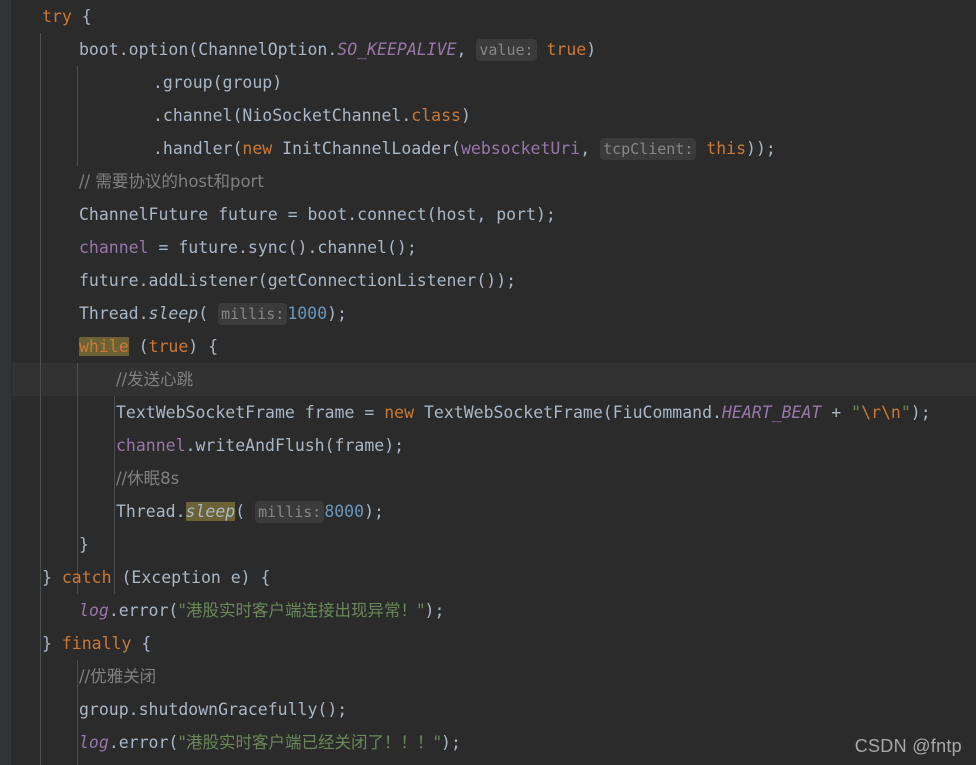  I want to click on comment-sleep-8s: //休眠8s, so click(148, 478).